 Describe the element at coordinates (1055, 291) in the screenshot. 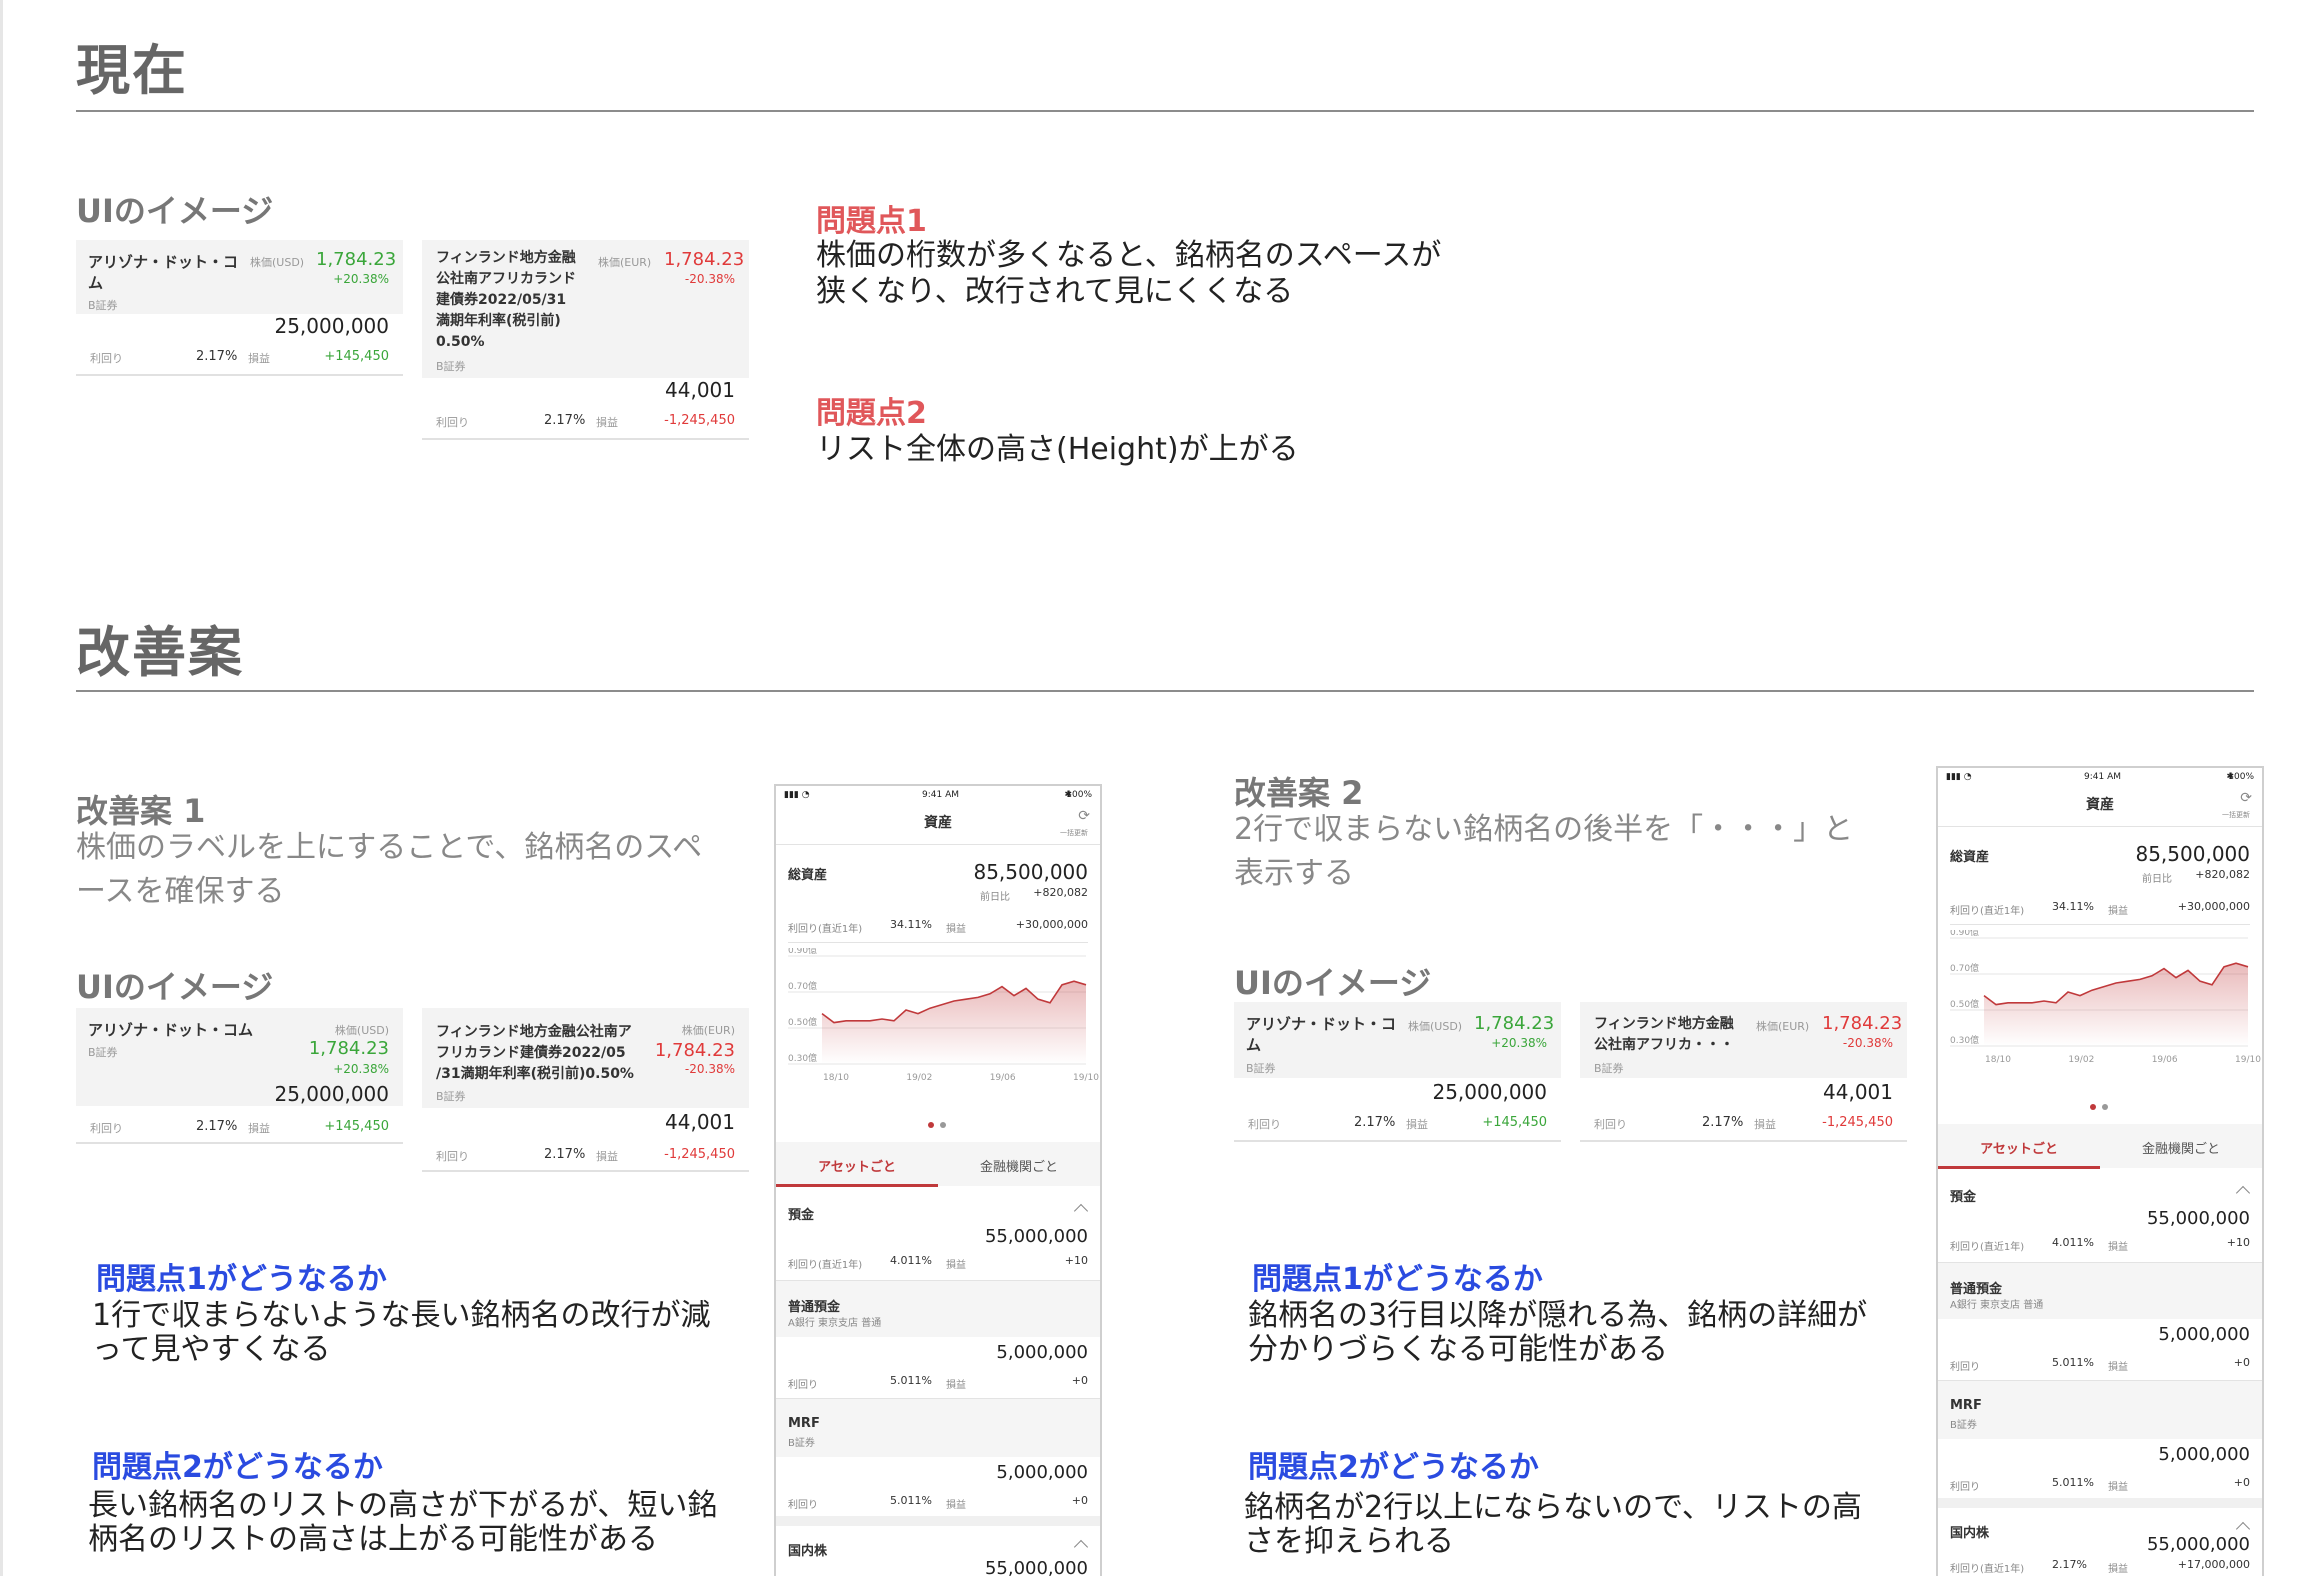

I see `problem1-text-line2: 狭くなり、改行されて見にくくなる` at that location.